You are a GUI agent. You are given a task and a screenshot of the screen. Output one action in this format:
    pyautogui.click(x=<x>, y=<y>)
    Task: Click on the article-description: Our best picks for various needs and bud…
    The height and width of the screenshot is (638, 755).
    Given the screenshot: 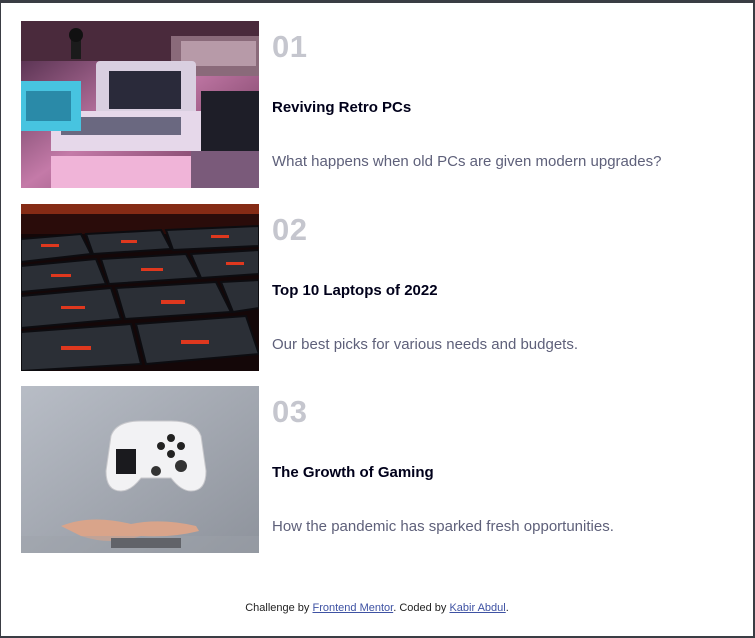 What is the action you would take?
    pyautogui.click(x=425, y=344)
    